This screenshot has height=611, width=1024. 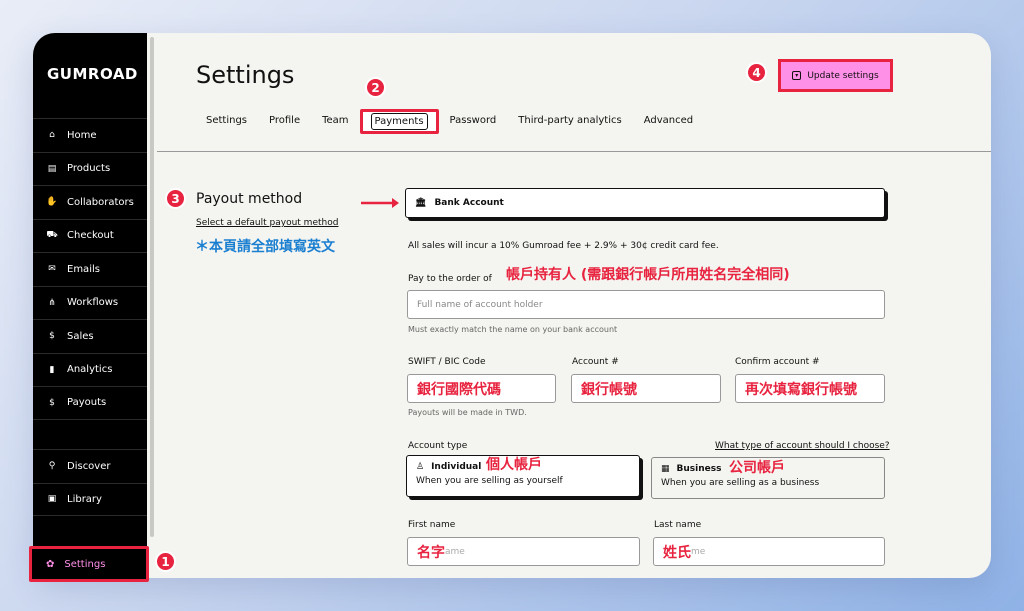 I want to click on update-settings-button: ▾ Update settings, so click(x=835, y=75).